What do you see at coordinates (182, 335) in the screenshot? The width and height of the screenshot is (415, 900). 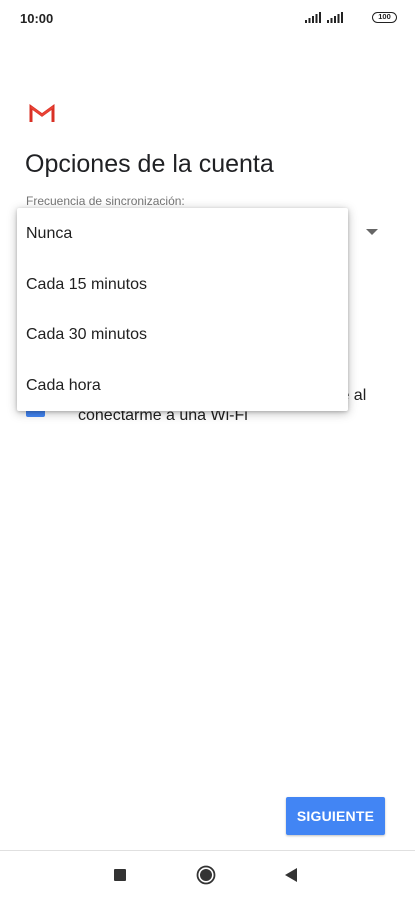 I see `popup-option-30-min: Cada 30 minutos` at bounding box center [182, 335].